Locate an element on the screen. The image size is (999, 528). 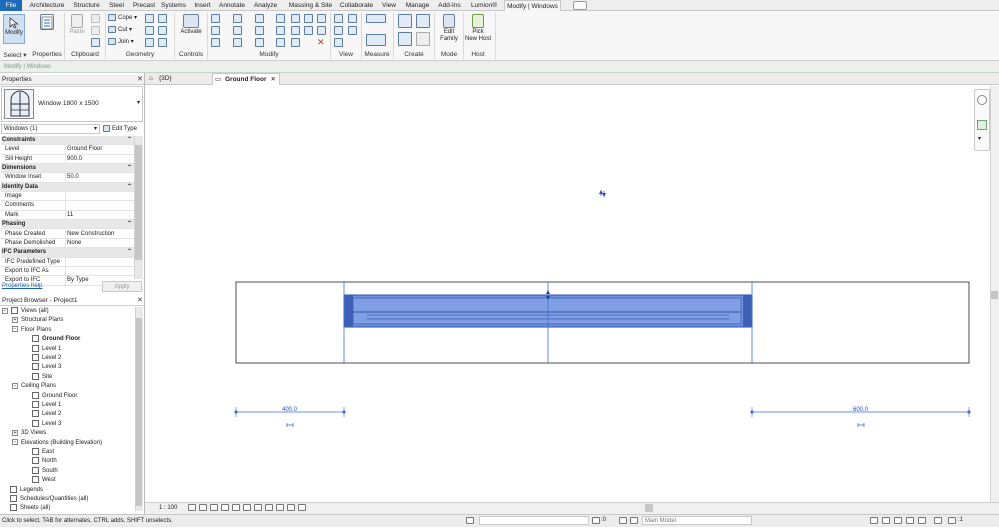
join-roof-icon is located at coordinates (149, 42).